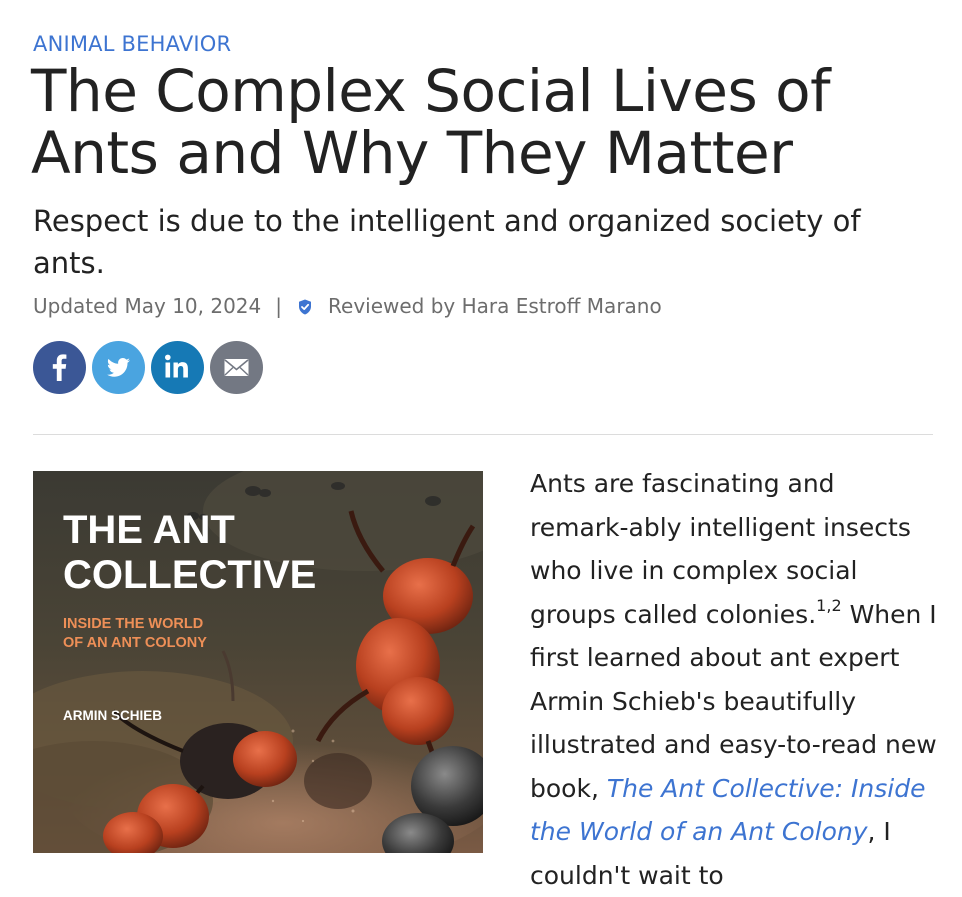 The width and height of the screenshot is (962, 897). I want to click on share-twitter-button, so click(118, 367).